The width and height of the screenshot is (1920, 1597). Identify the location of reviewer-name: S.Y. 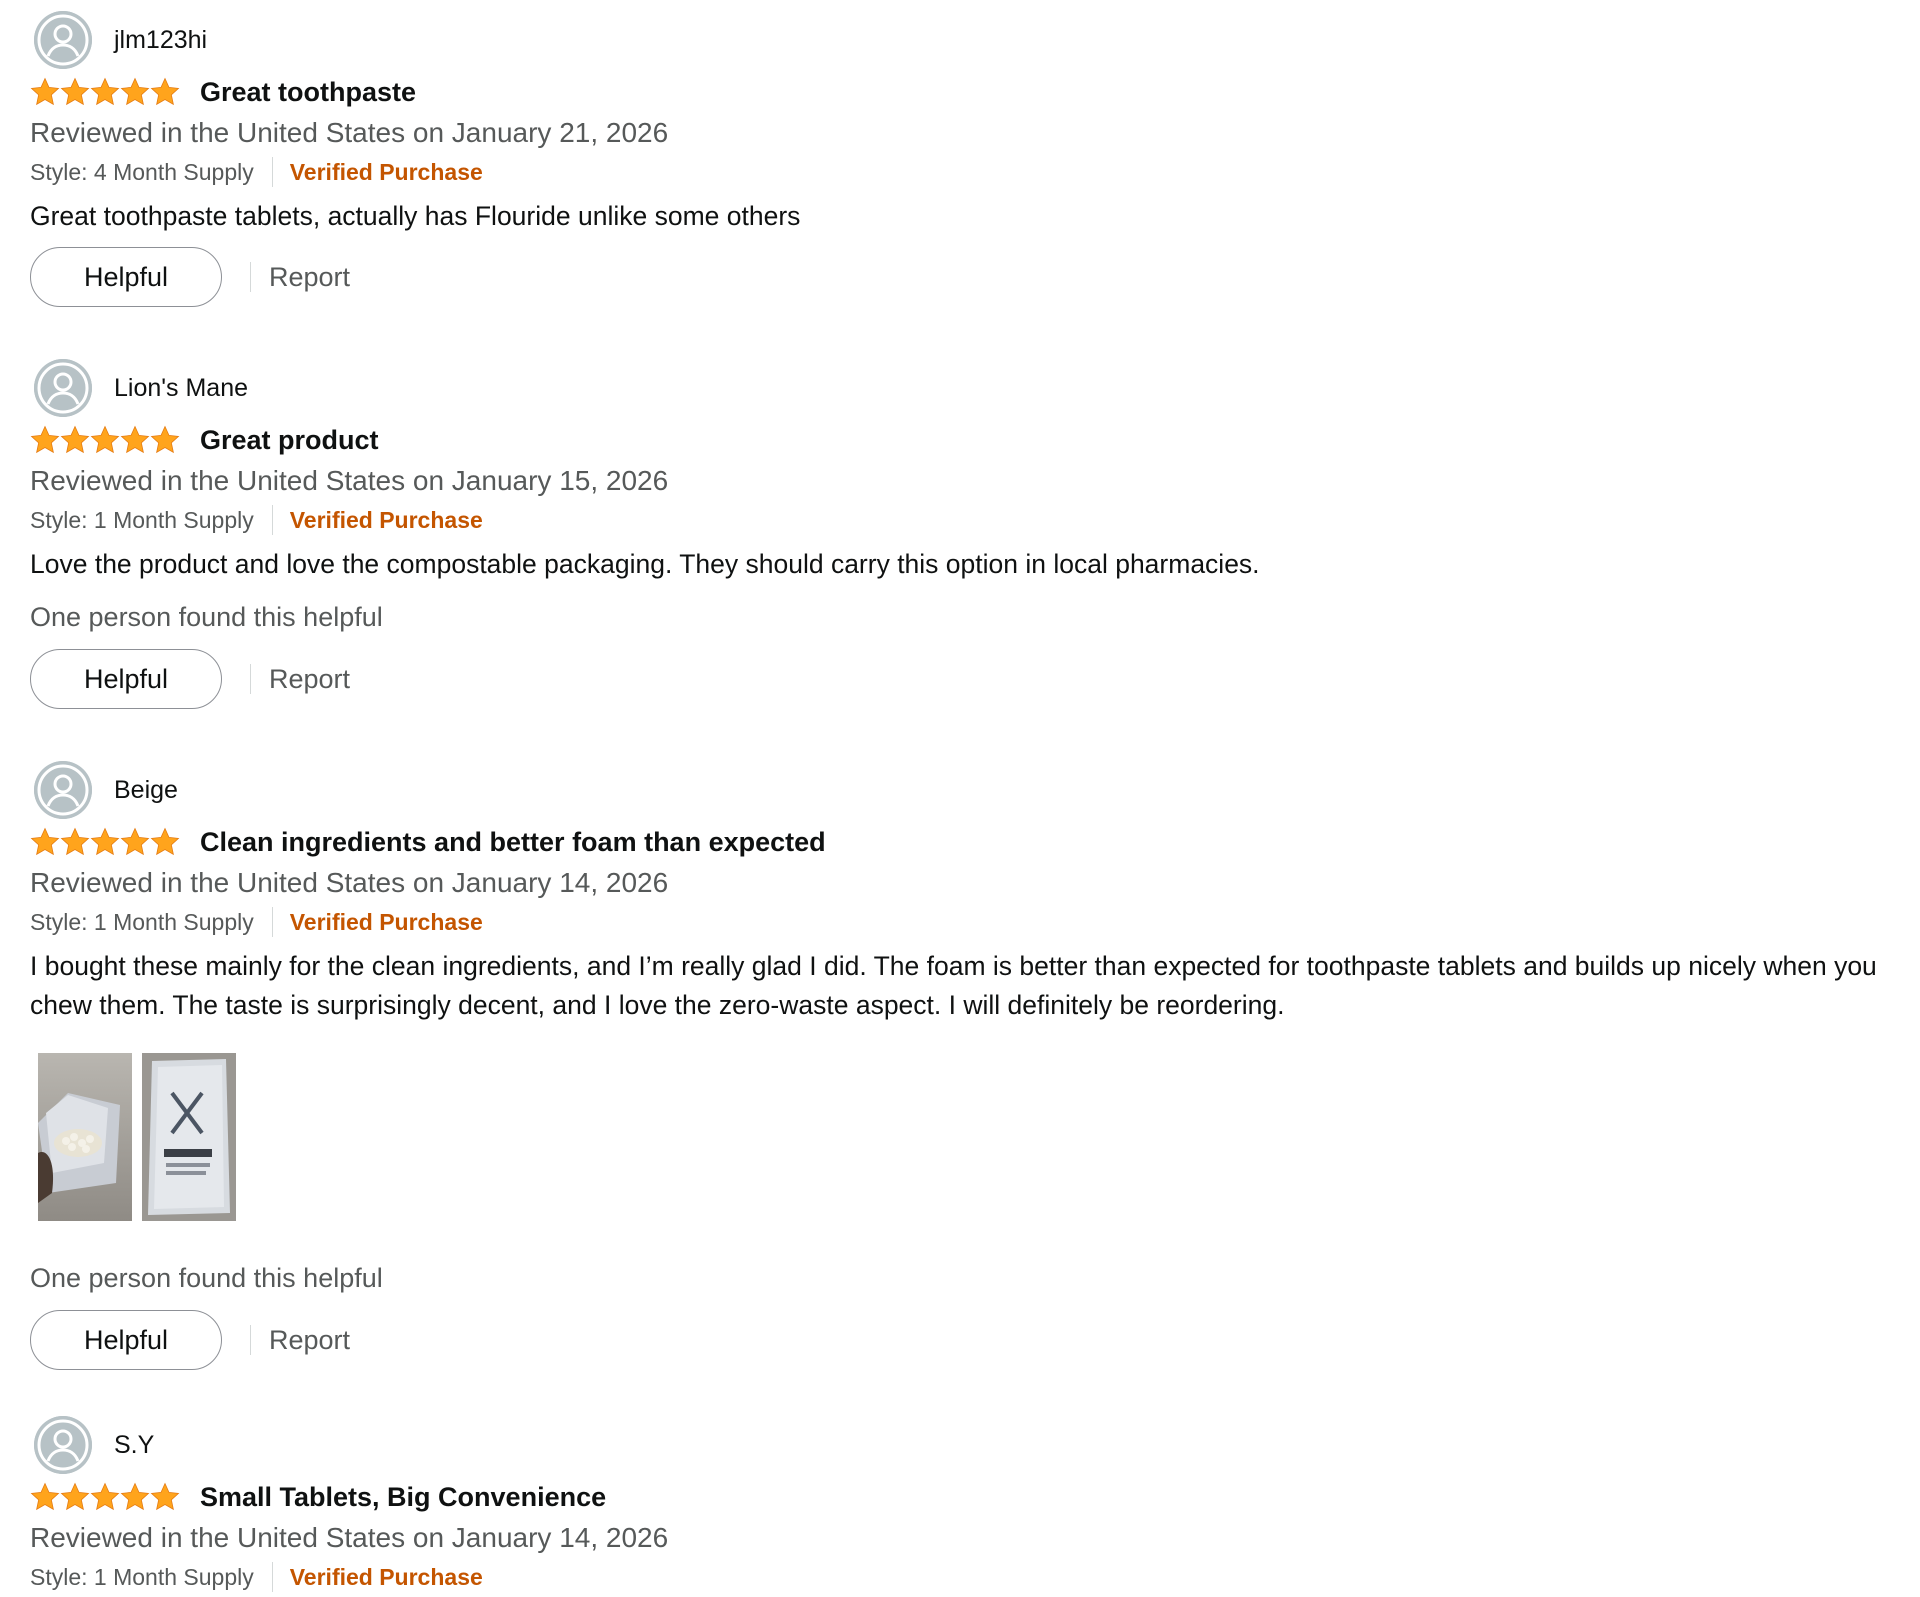
(134, 1445).